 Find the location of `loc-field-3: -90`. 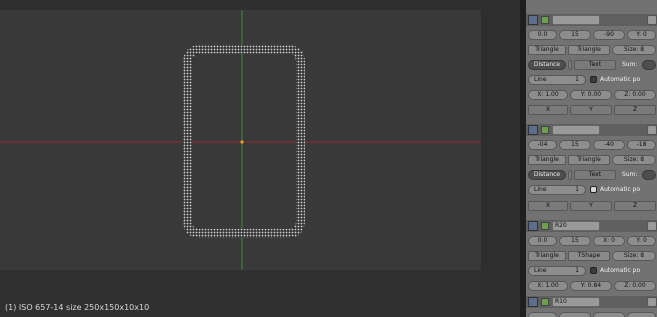

loc-field-3: -90 is located at coordinates (609, 35).